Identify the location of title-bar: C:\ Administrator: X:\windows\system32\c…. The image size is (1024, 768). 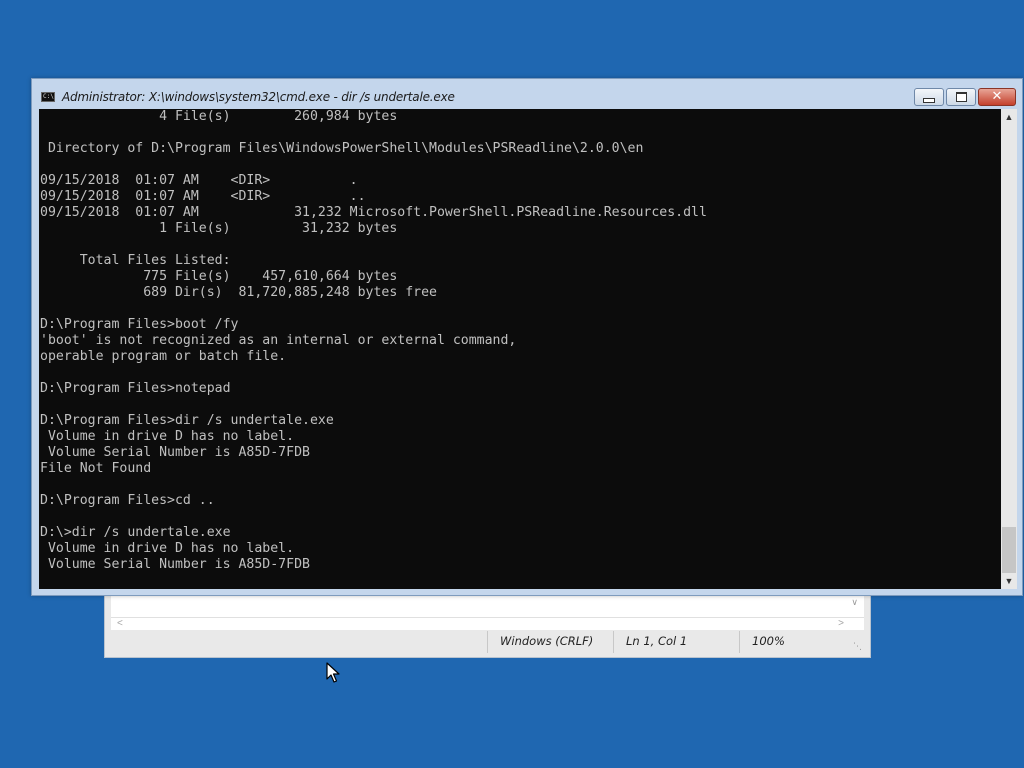
(527, 94).